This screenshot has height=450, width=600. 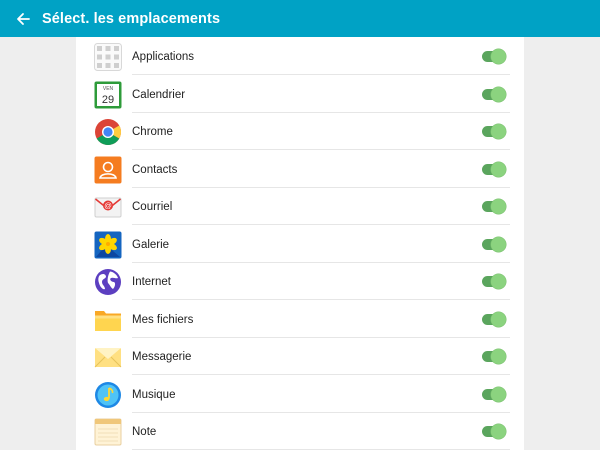 I want to click on toggle-galerie, so click(x=494, y=244).